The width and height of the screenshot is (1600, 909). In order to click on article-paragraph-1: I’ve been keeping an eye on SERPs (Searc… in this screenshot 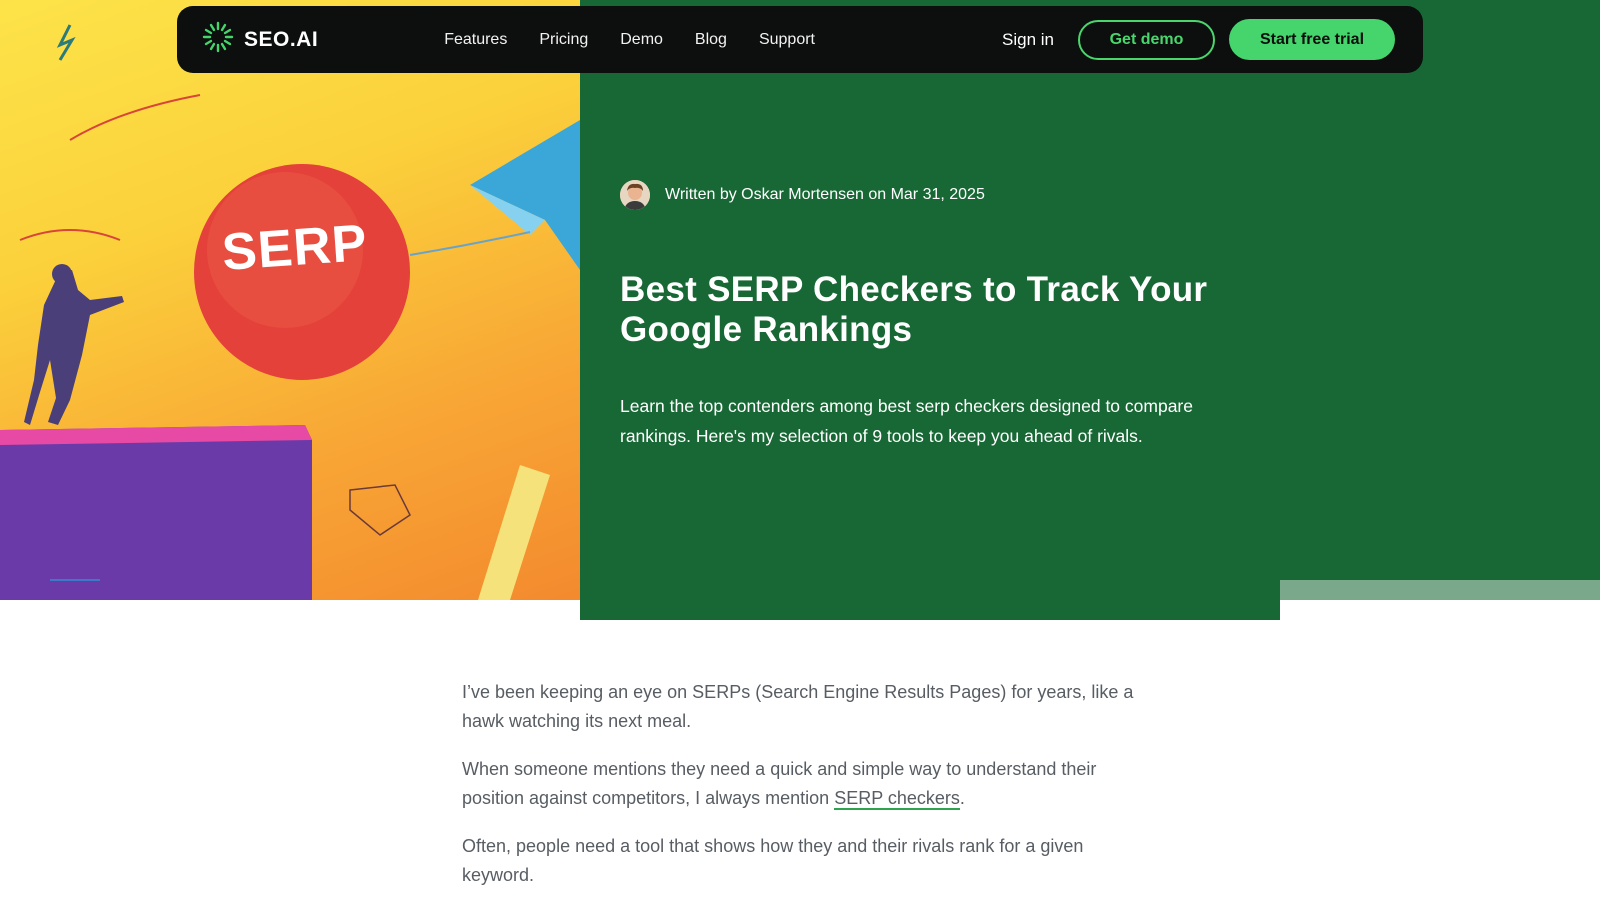, I will do `click(798, 706)`.